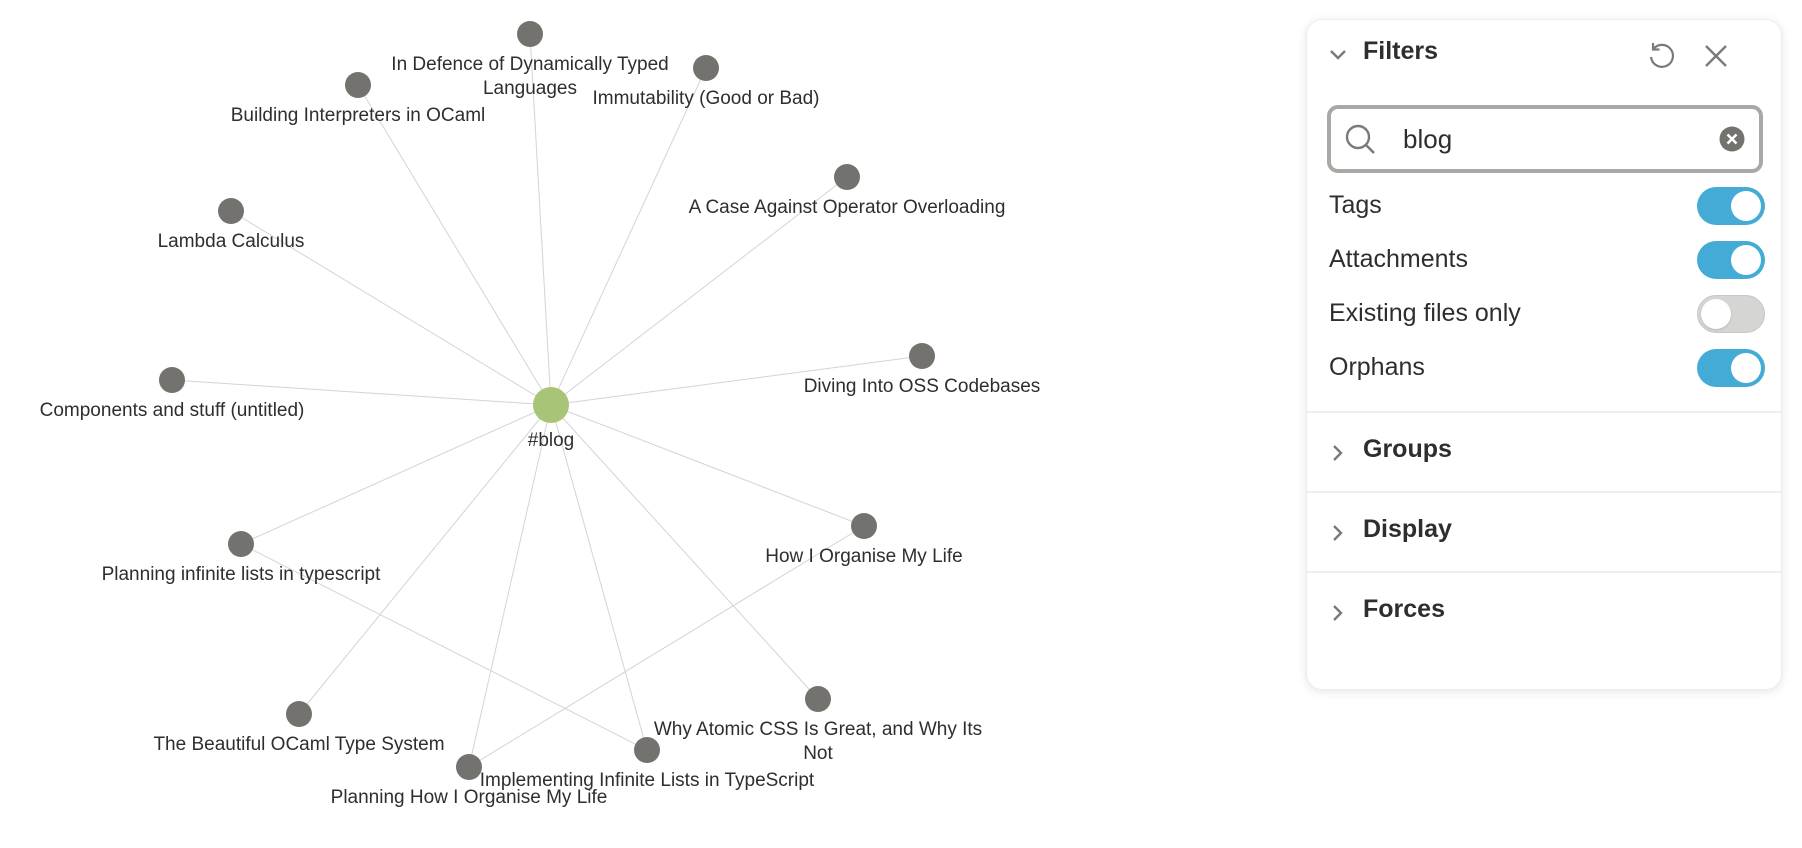 The image size is (1802, 848). What do you see at coordinates (1355, 205) in the screenshot?
I see `toggle-label: Tags` at bounding box center [1355, 205].